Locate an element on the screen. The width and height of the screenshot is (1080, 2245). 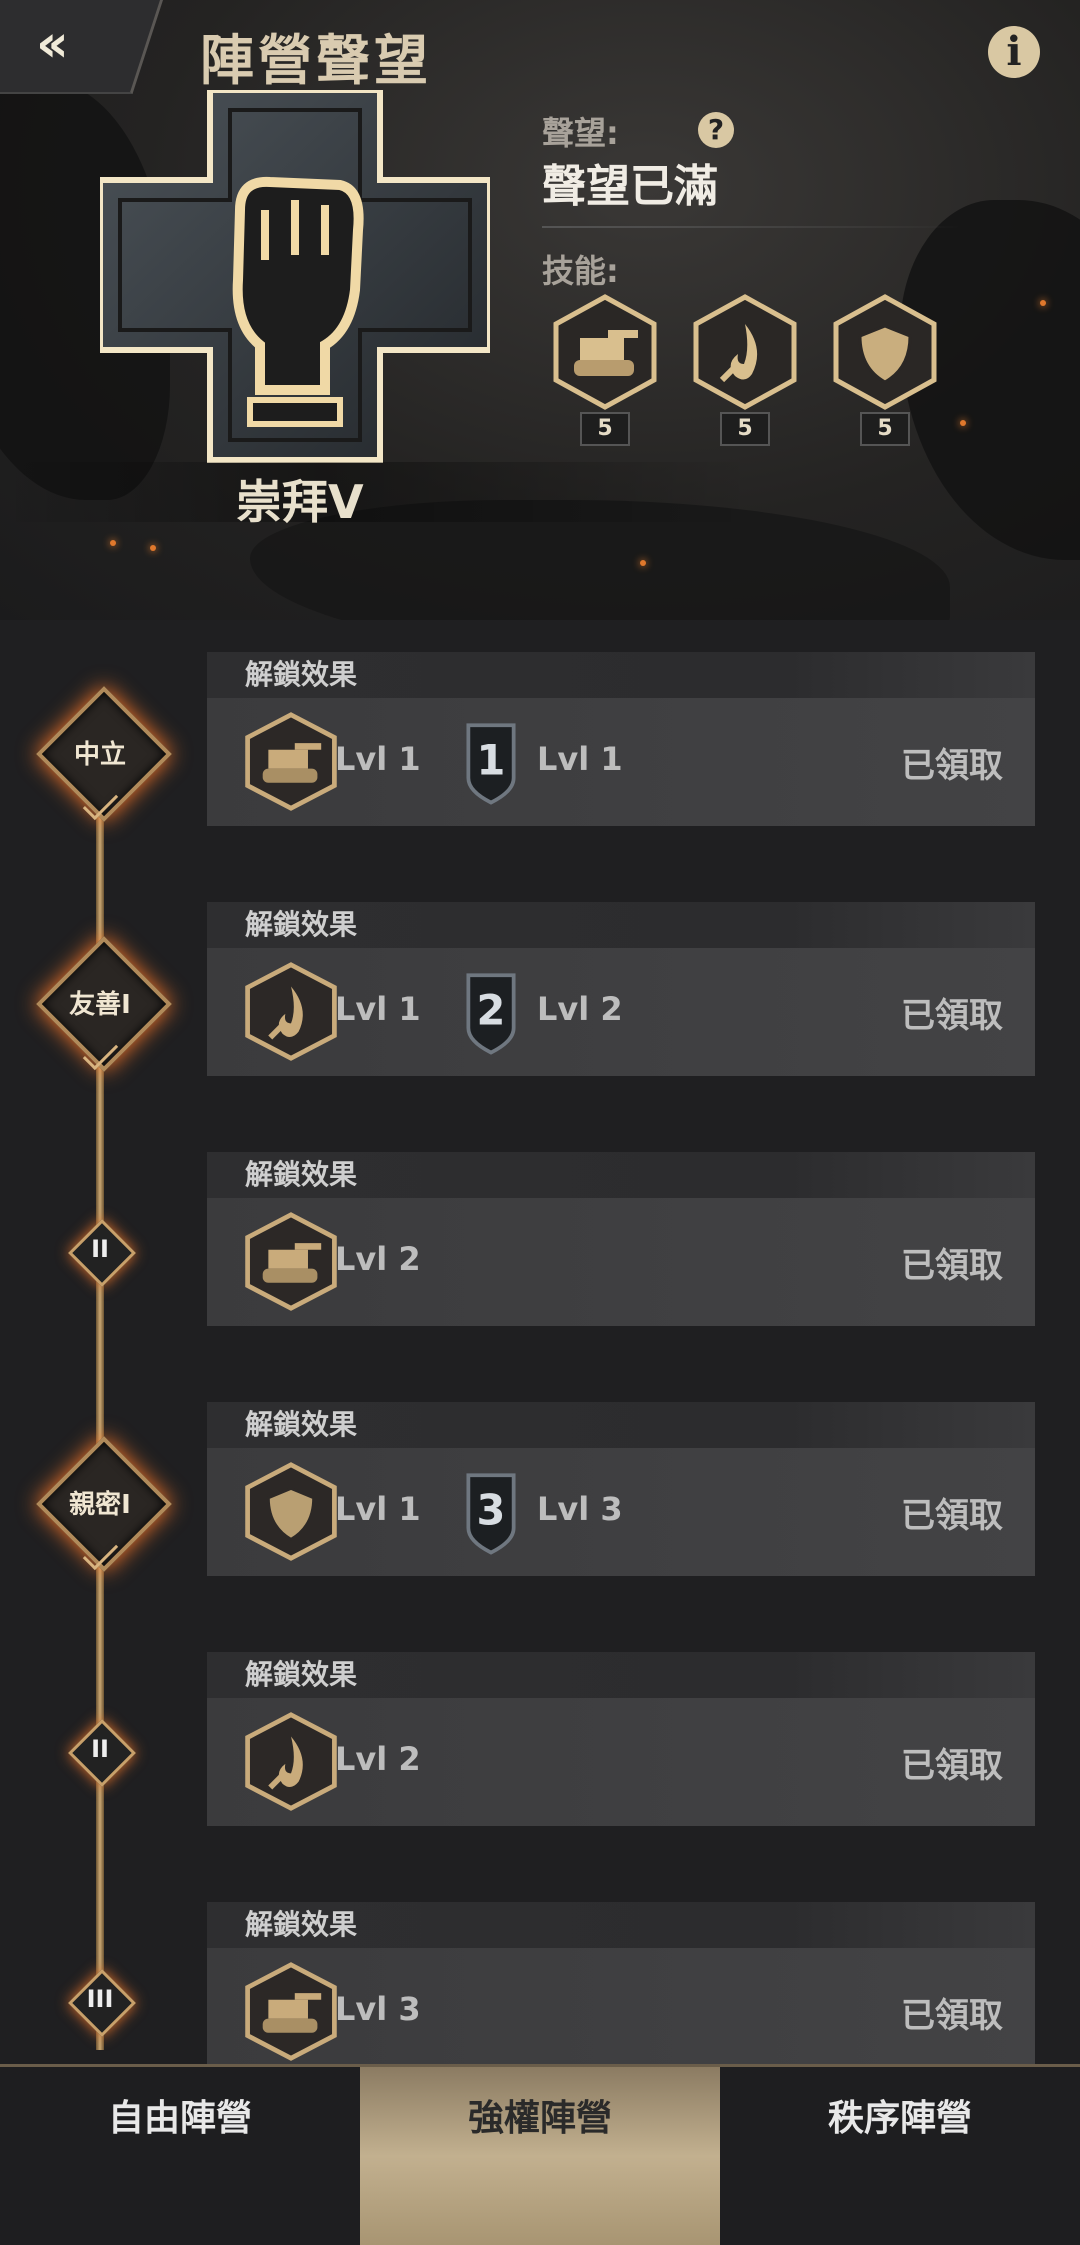
timeline-node-label: III is located at coordinates (100, 1999).